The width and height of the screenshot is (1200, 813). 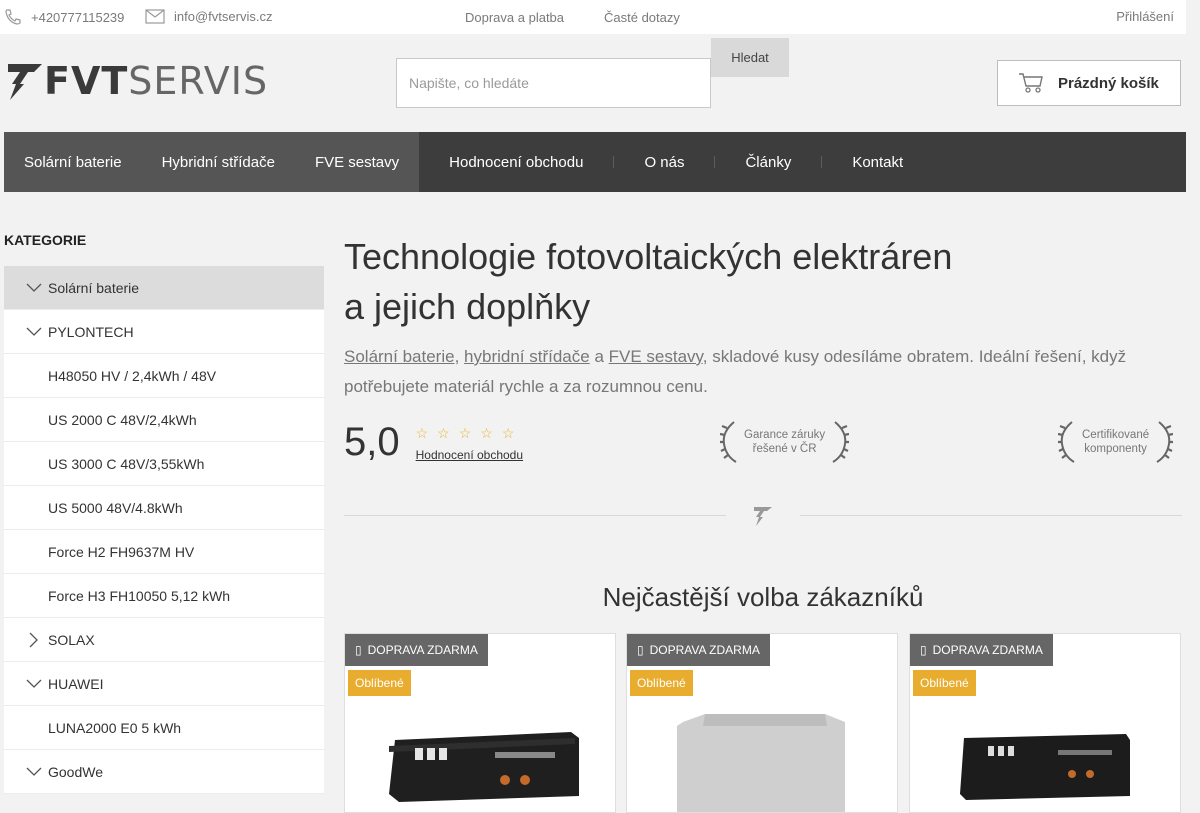 What do you see at coordinates (45, 240) in the screenshot?
I see `category-title: KATEGORIE` at bounding box center [45, 240].